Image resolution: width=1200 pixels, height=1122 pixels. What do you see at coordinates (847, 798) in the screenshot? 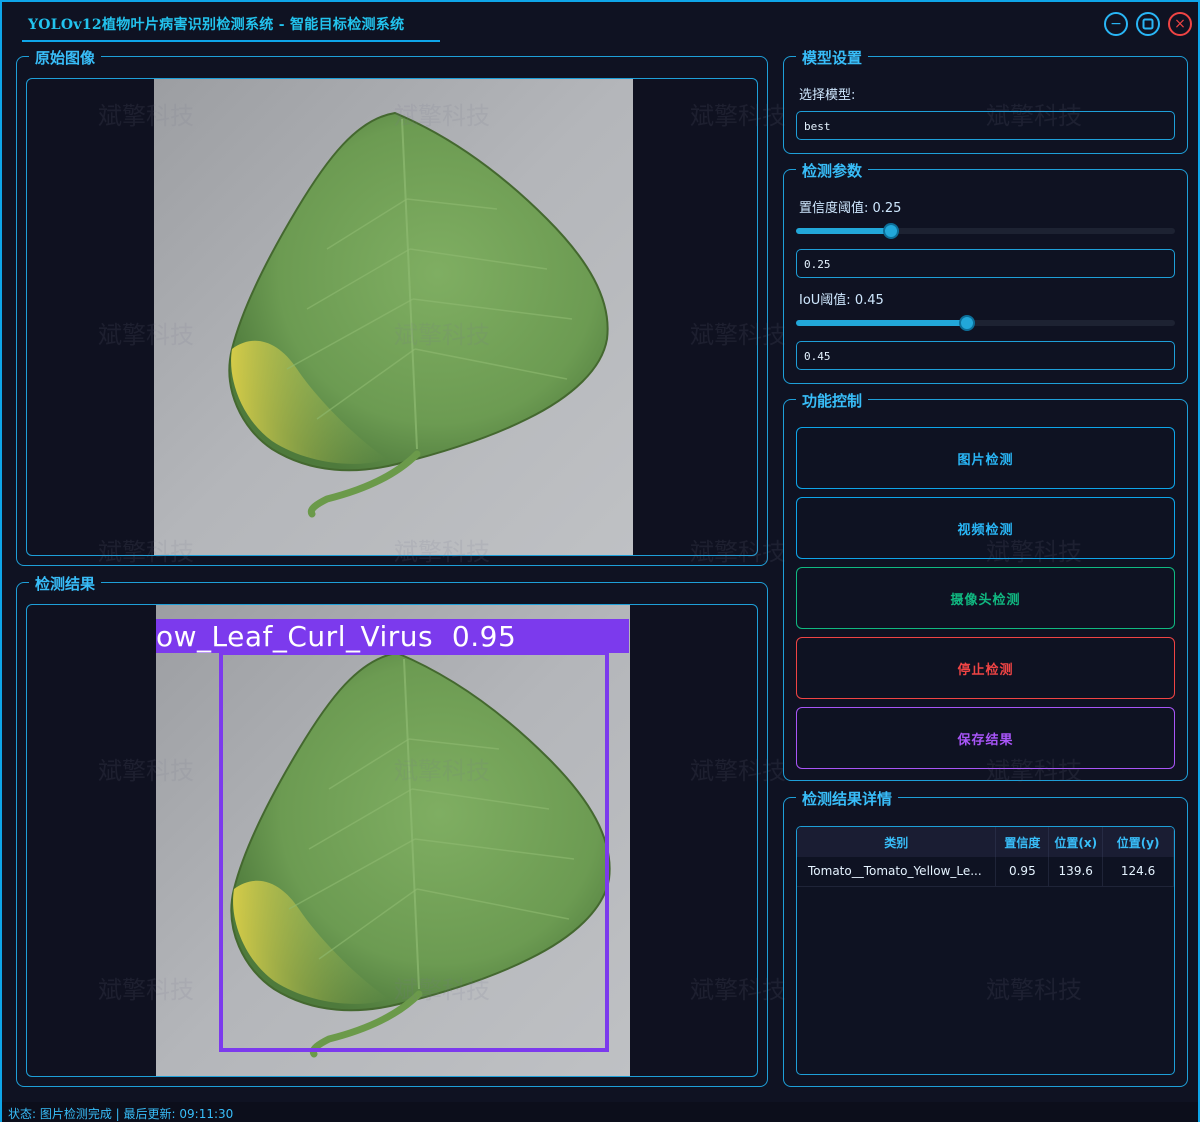
I see `results-detail-title: 检测结果详情` at bounding box center [847, 798].